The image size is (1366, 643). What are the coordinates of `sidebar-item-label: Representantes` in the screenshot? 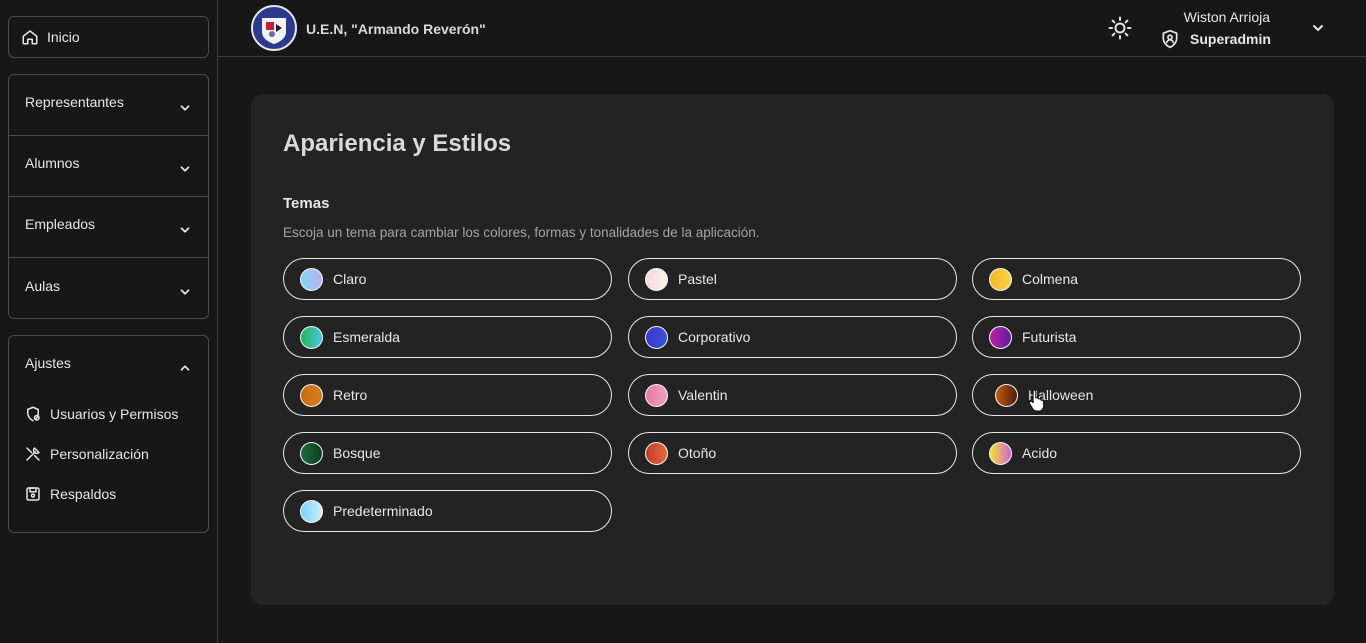 It's located at (74, 102).